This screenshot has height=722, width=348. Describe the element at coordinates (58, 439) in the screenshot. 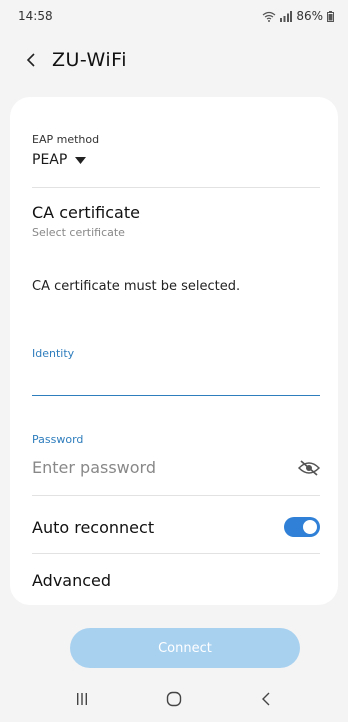

I see `password-label: Password` at that location.